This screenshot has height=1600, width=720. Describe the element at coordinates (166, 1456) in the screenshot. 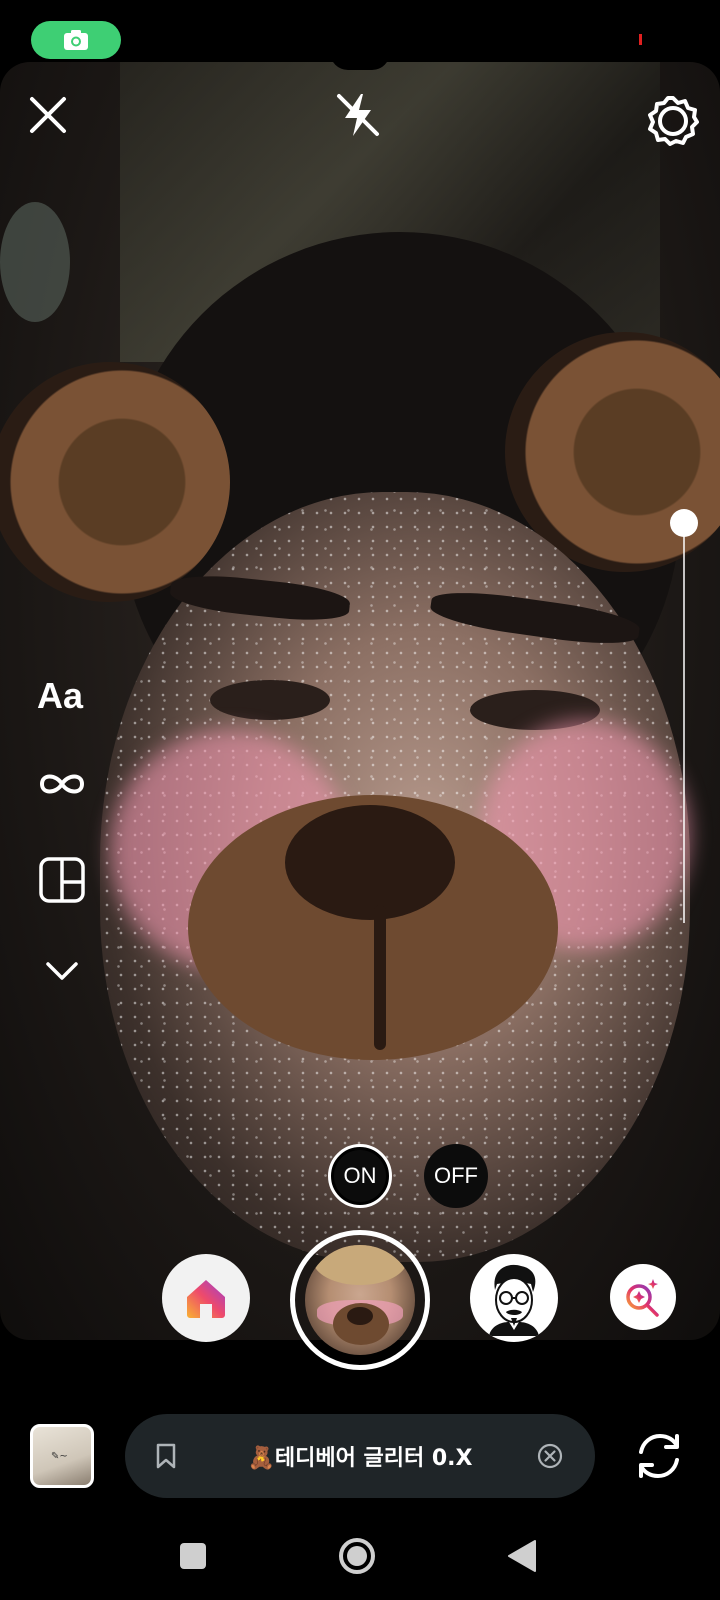

I see `bookmark-icon` at that location.